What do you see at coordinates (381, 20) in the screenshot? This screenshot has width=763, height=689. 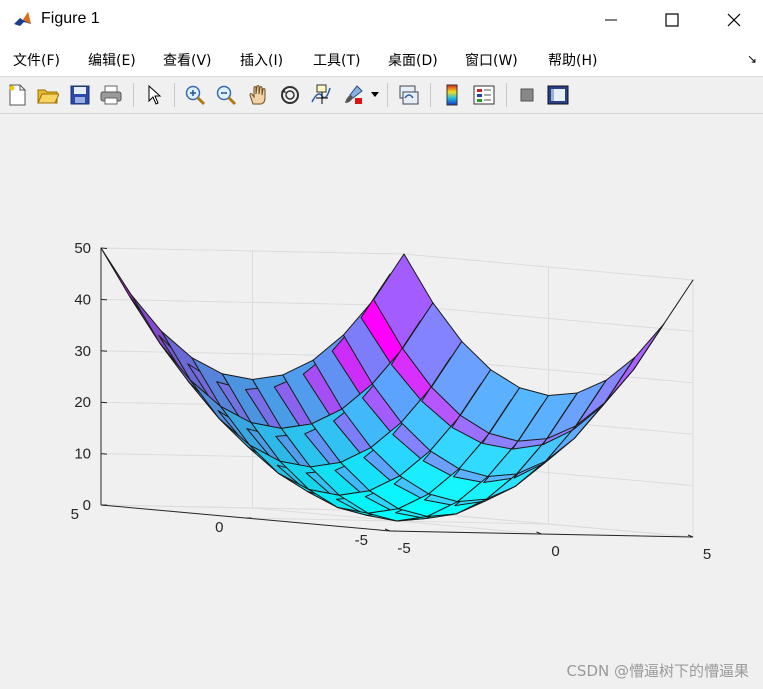 I see `title-bar: Figure 1` at bounding box center [381, 20].